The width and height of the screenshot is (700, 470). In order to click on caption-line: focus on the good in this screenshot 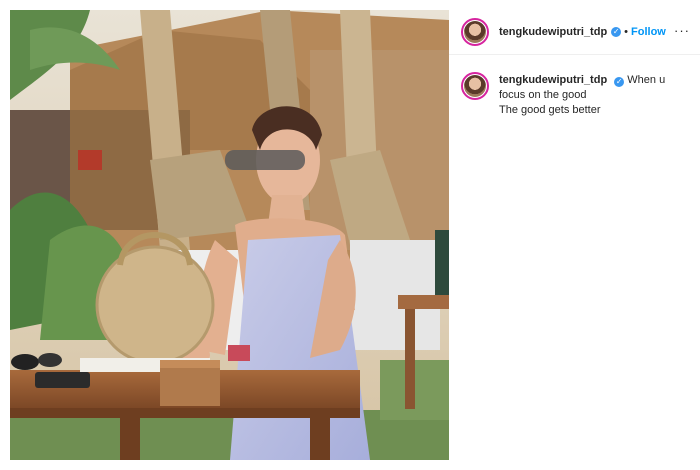, I will do `click(543, 95)`.